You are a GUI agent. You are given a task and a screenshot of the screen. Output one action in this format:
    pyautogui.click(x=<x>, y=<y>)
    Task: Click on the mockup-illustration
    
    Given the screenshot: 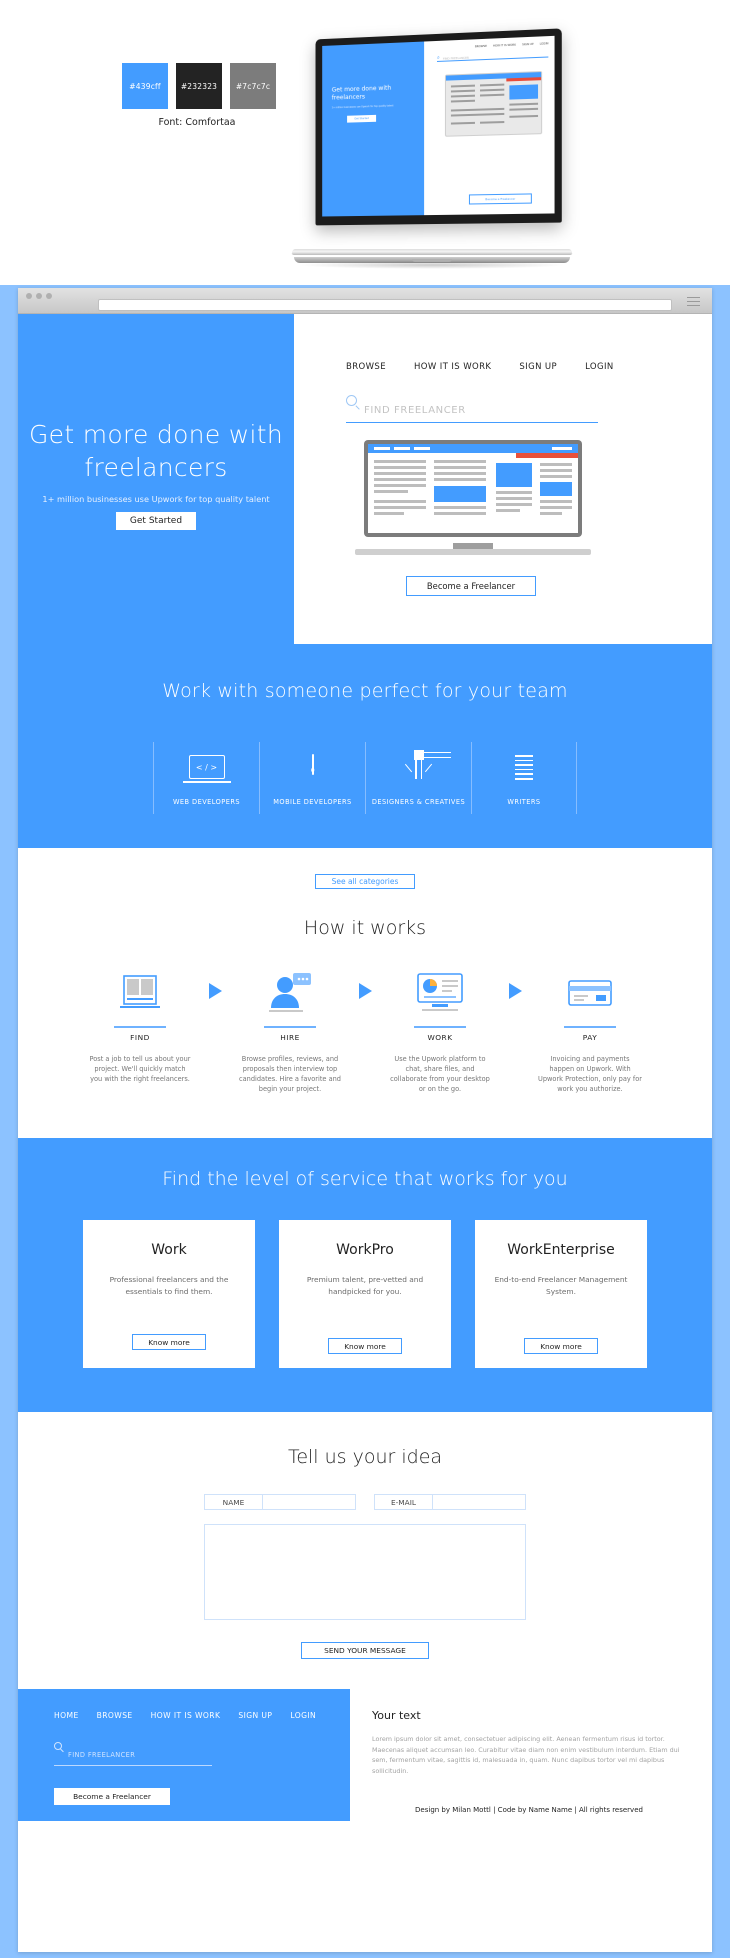 What is the action you would take?
    pyautogui.click(x=493, y=104)
    